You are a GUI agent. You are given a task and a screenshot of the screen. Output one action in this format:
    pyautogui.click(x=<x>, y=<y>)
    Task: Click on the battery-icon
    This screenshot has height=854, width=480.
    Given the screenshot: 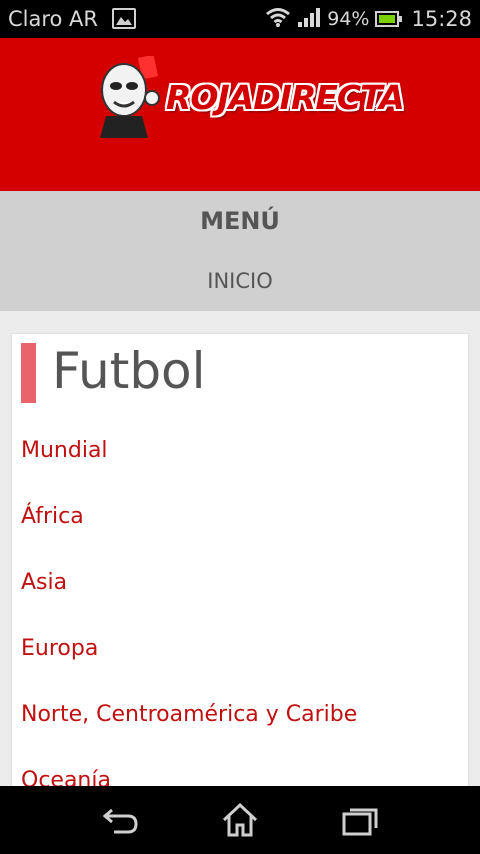 What is the action you would take?
    pyautogui.click(x=389, y=19)
    